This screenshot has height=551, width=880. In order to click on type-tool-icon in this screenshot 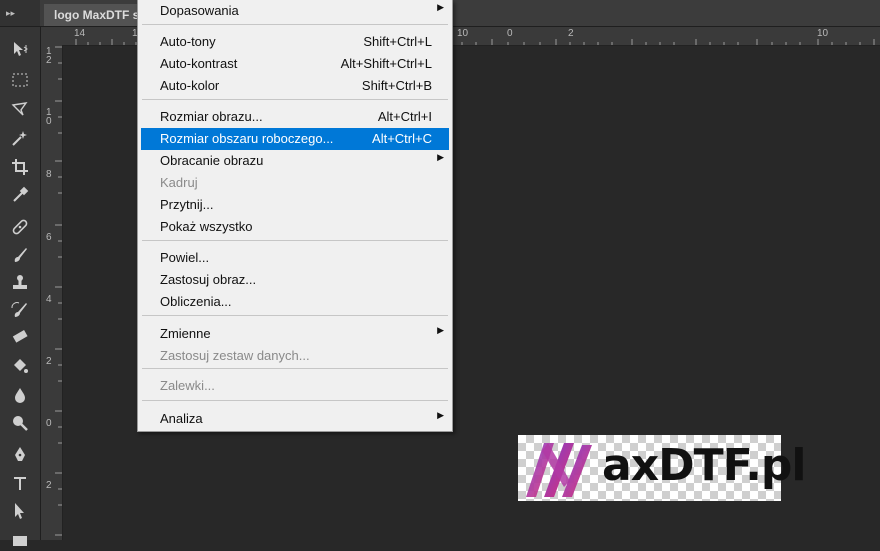, I will do `click(20, 483)`.